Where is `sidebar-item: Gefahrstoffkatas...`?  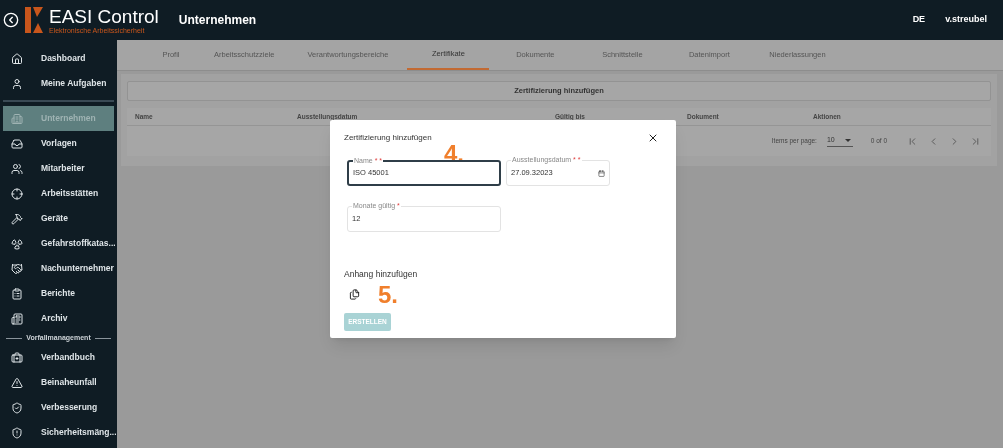
sidebar-item: Gefahrstoffkatas... is located at coordinates (58, 243).